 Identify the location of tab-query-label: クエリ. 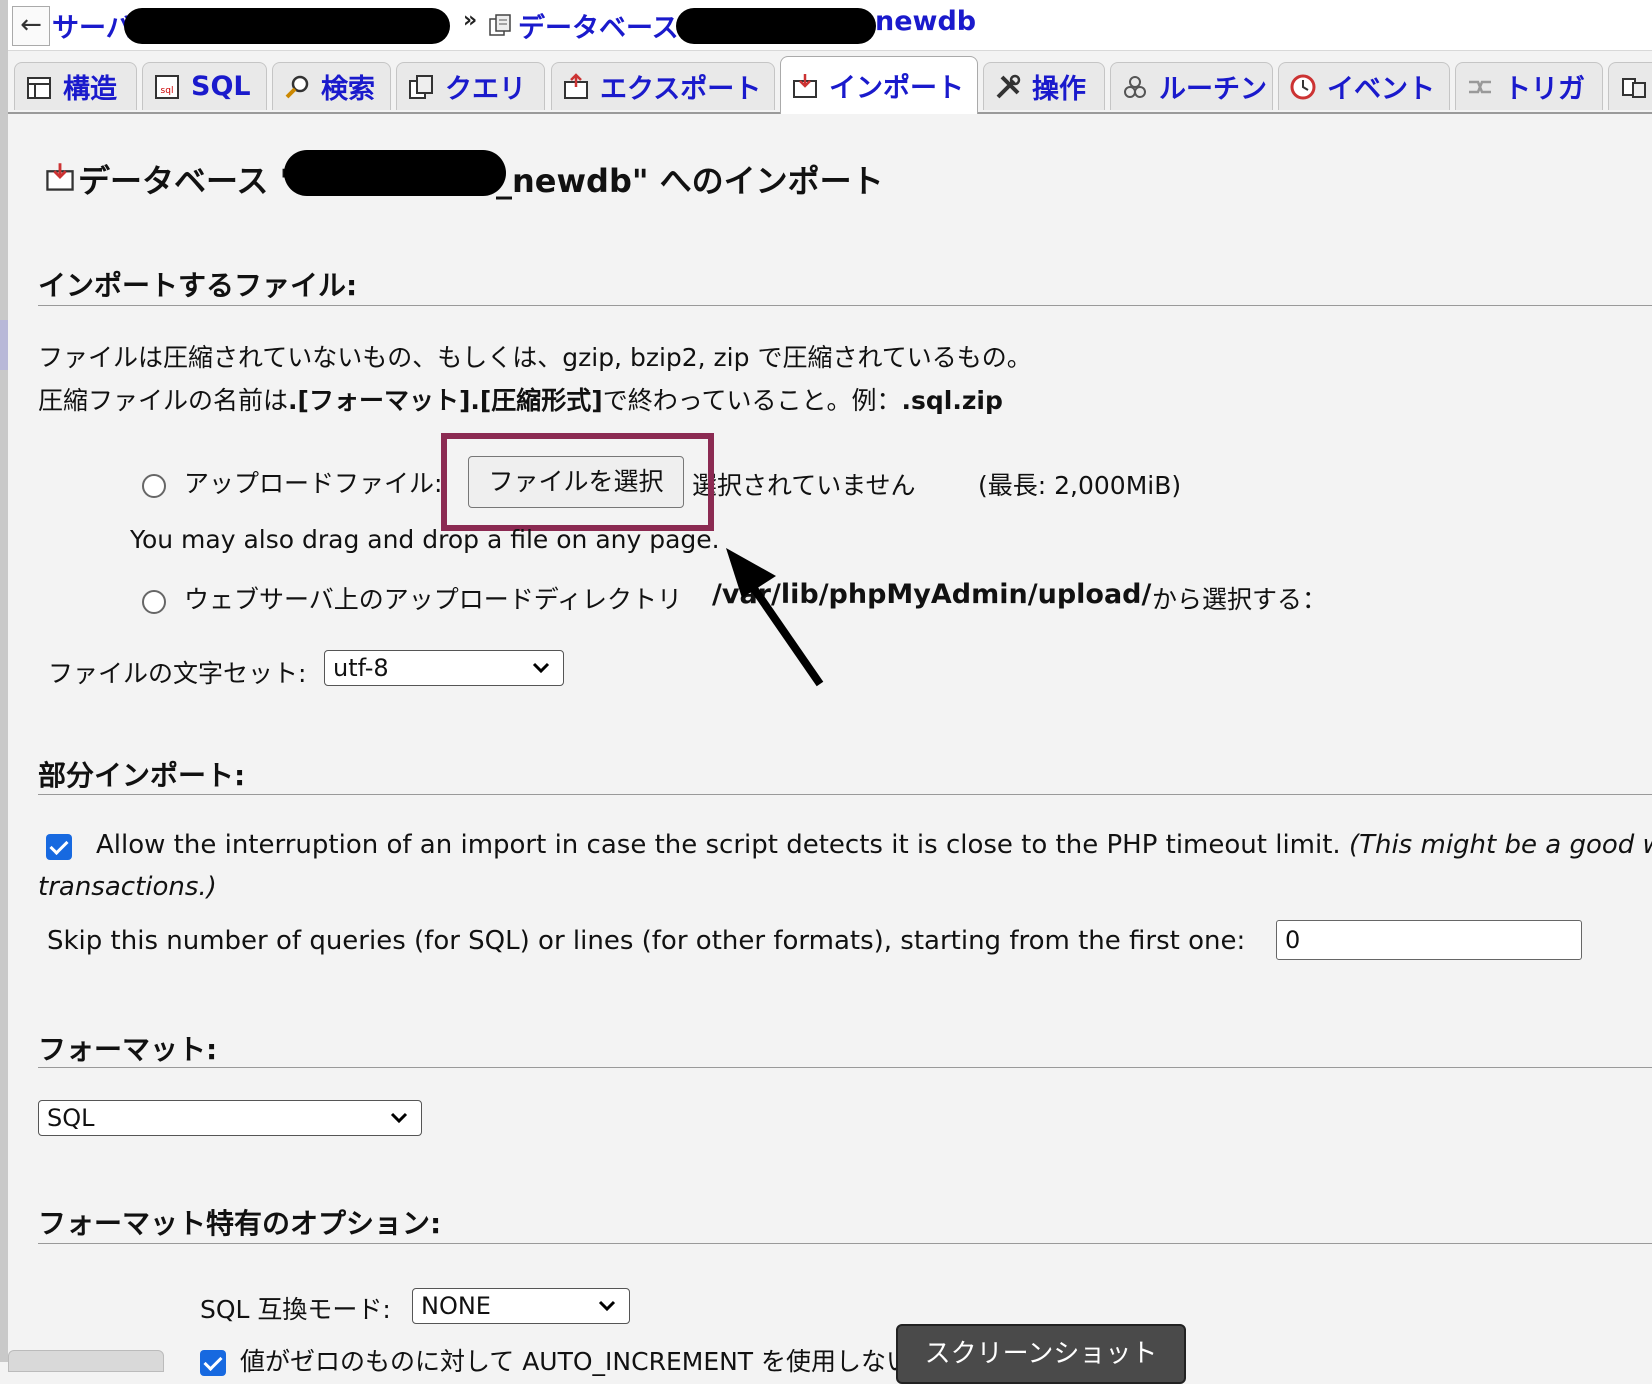
(485, 89).